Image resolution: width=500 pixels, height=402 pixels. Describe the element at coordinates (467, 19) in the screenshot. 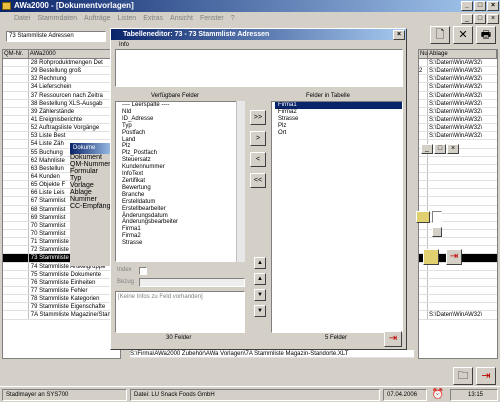

I see `mdi-minimize-button: _` at that location.